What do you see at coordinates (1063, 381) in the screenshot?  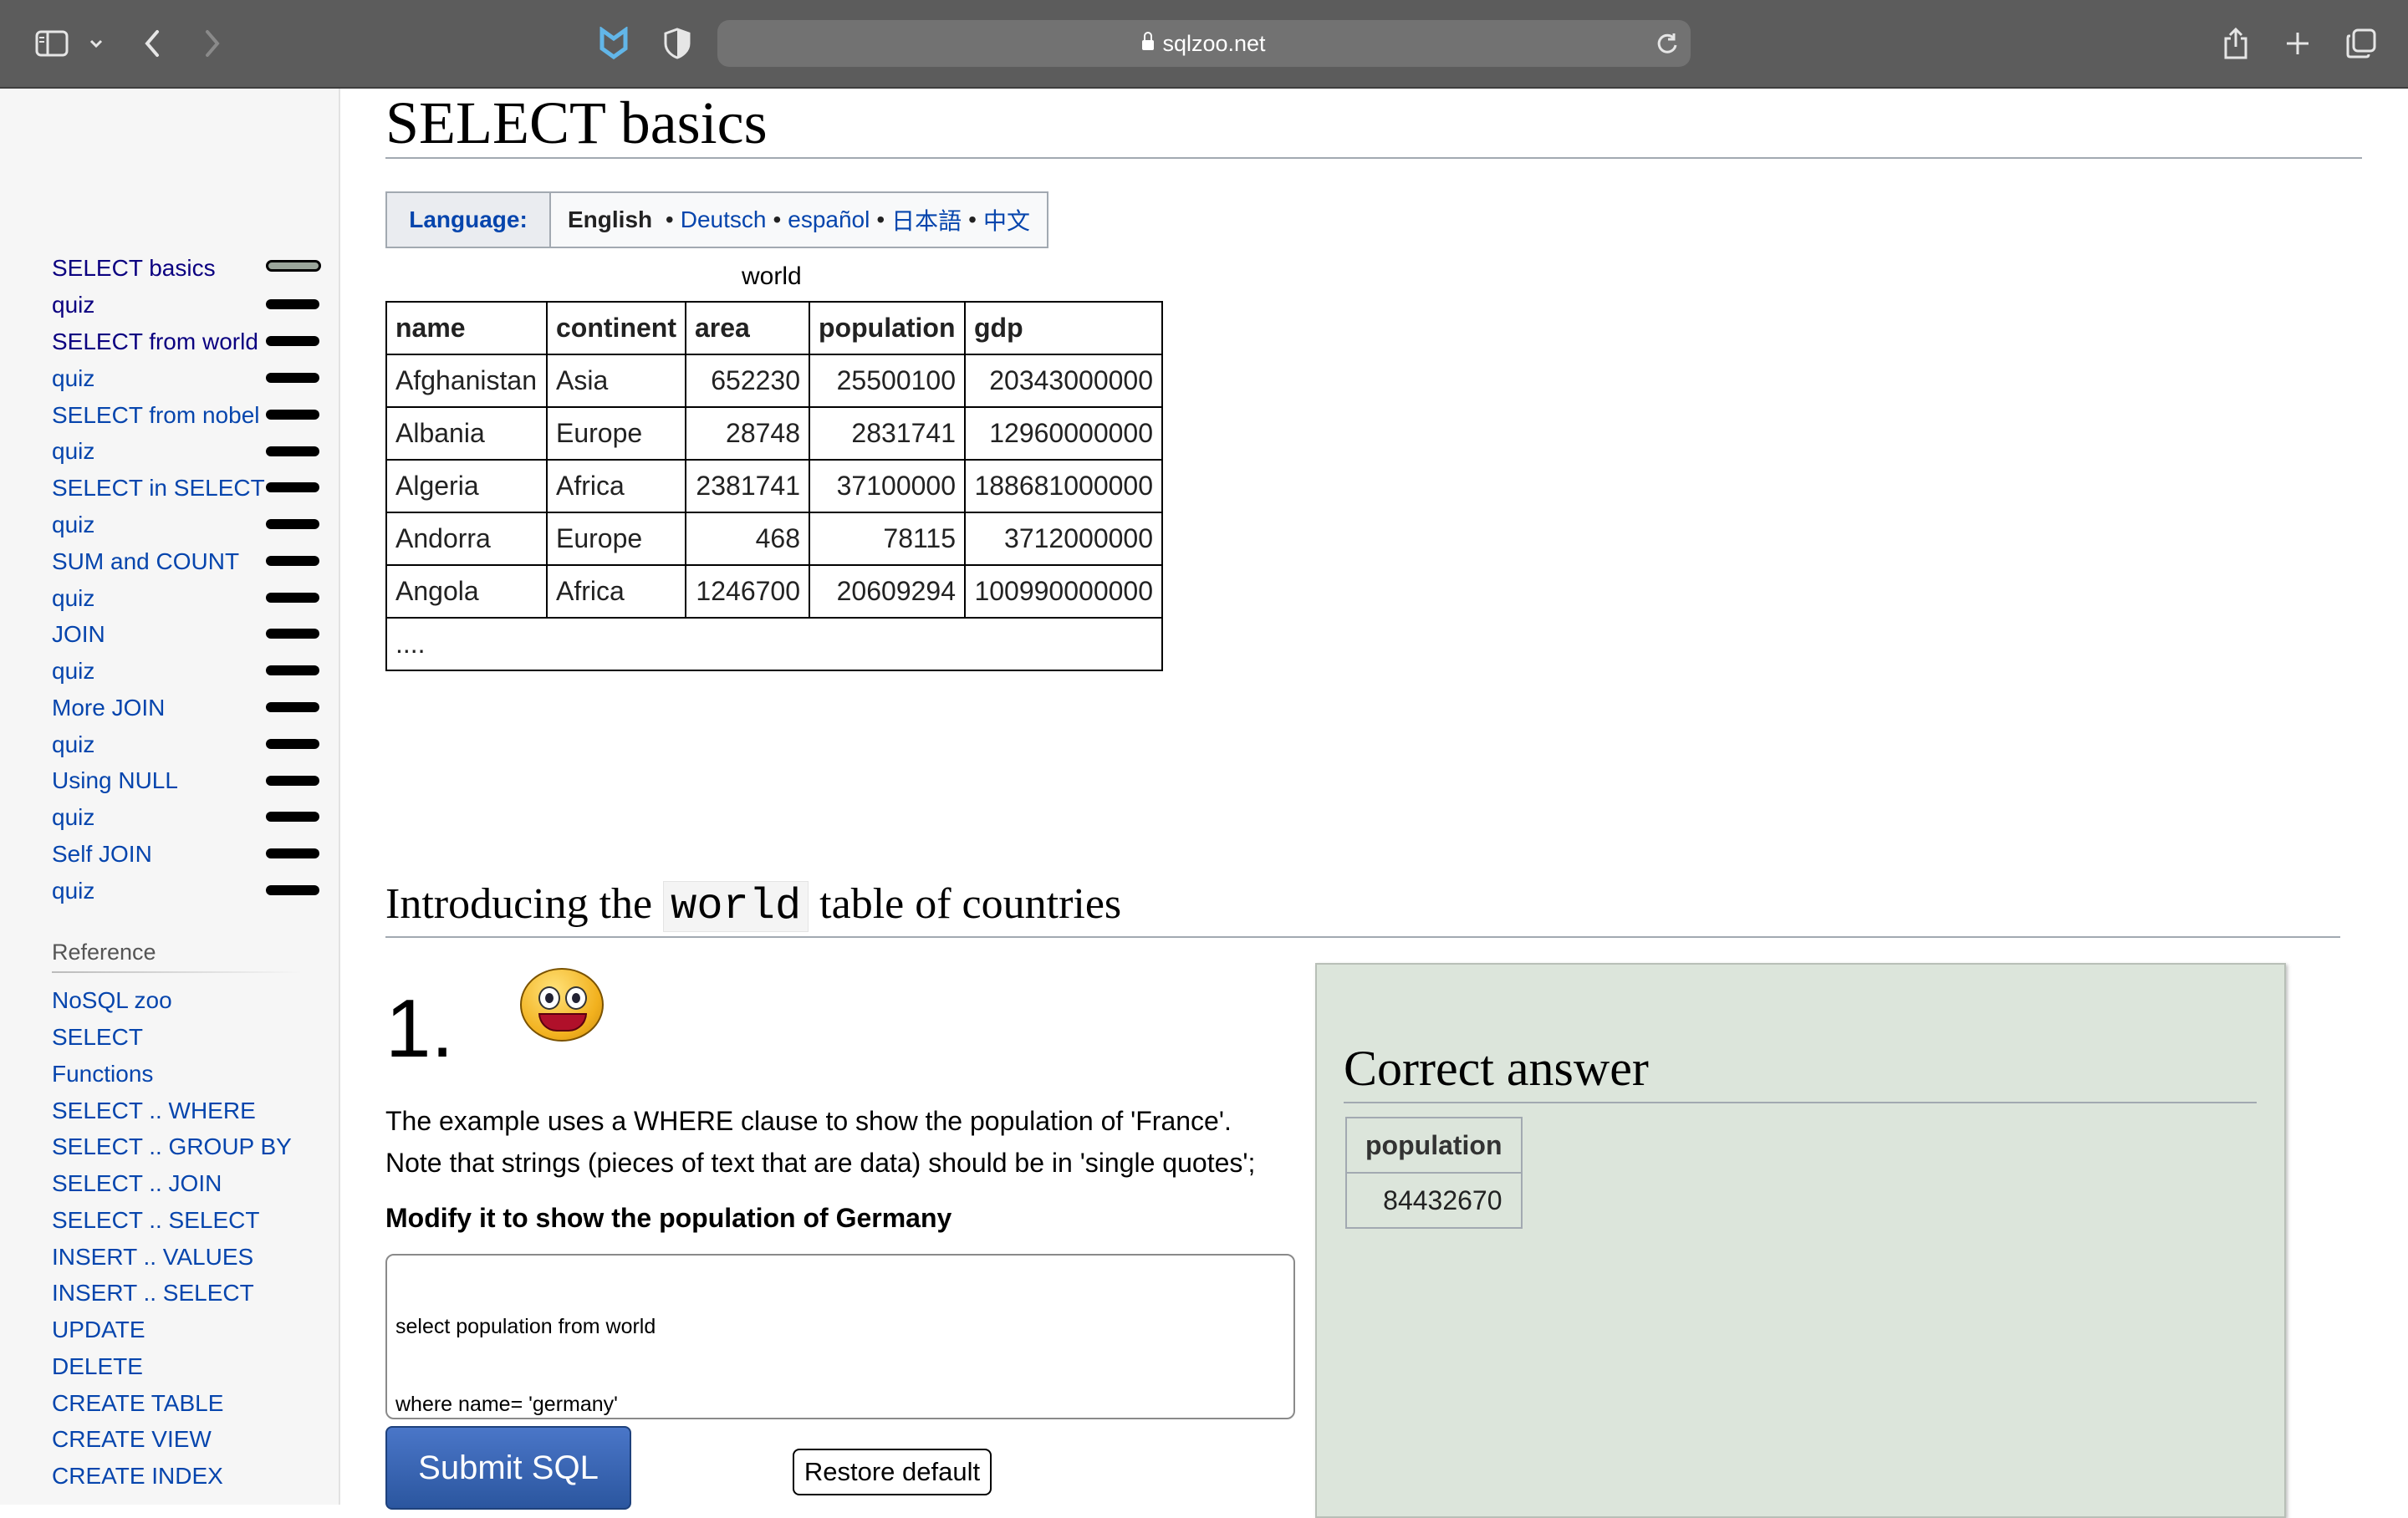 I see `table-cell: 20343000000` at bounding box center [1063, 381].